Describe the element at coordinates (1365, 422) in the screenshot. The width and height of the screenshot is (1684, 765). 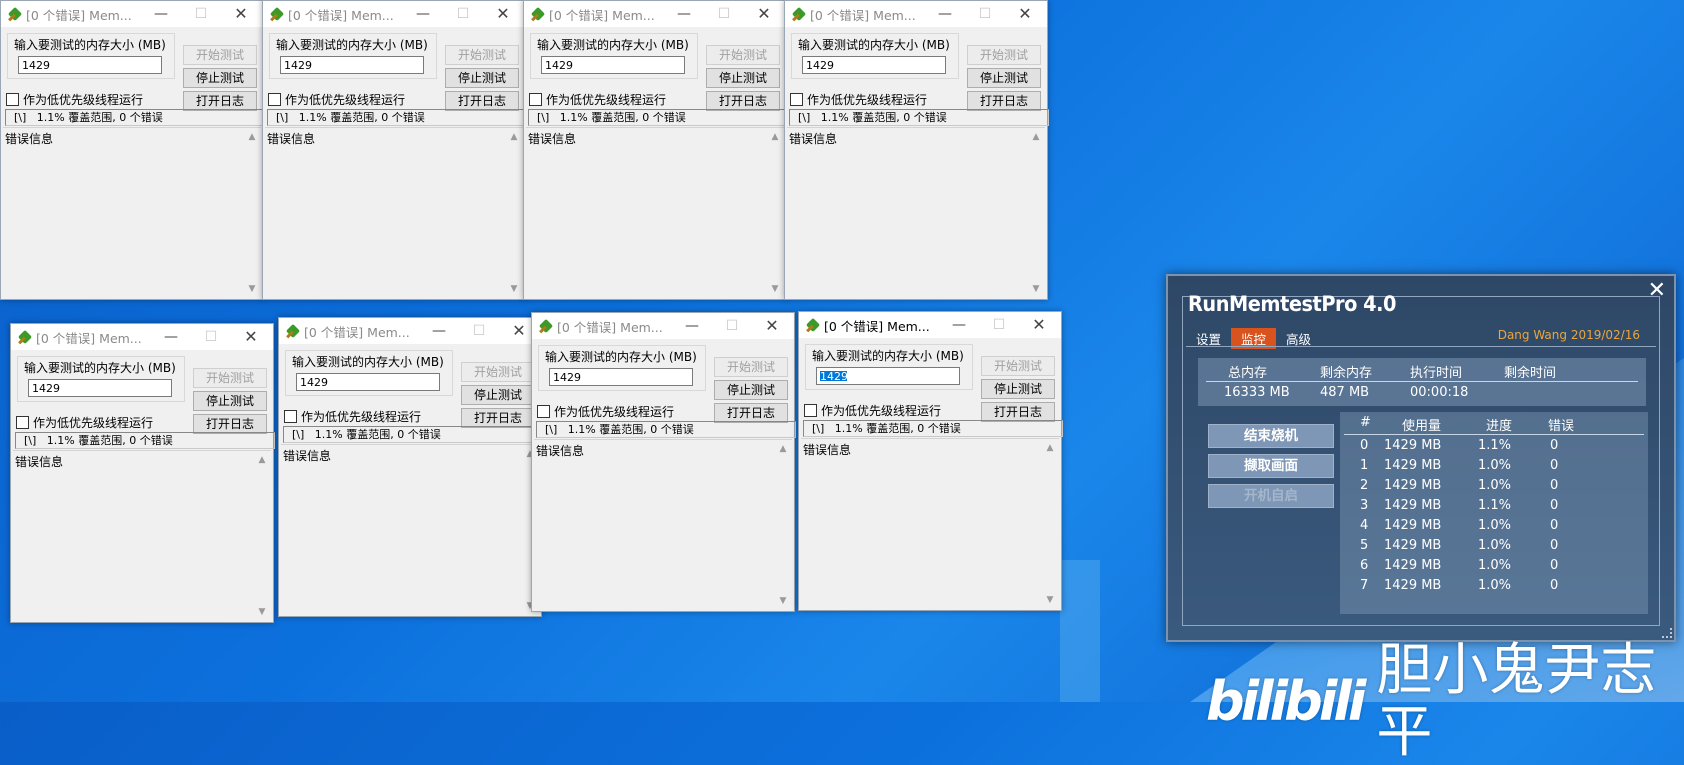
I see `col-index: #` at that location.